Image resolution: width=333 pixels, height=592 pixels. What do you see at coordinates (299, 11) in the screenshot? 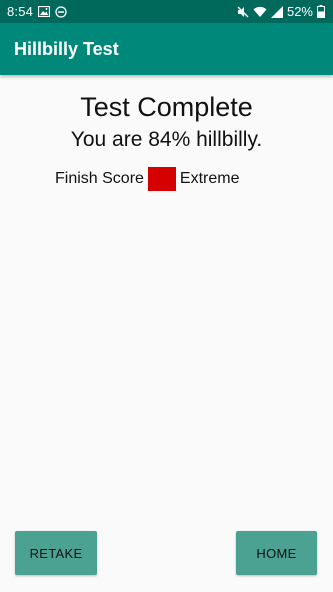
I see `battery-percent: 52%` at bounding box center [299, 11].